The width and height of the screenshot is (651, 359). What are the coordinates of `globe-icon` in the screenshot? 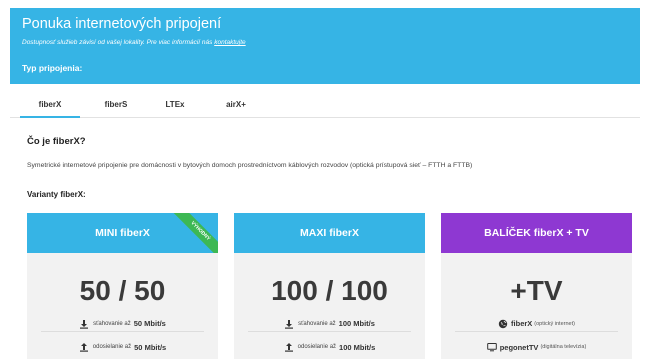 It's located at (503, 323).